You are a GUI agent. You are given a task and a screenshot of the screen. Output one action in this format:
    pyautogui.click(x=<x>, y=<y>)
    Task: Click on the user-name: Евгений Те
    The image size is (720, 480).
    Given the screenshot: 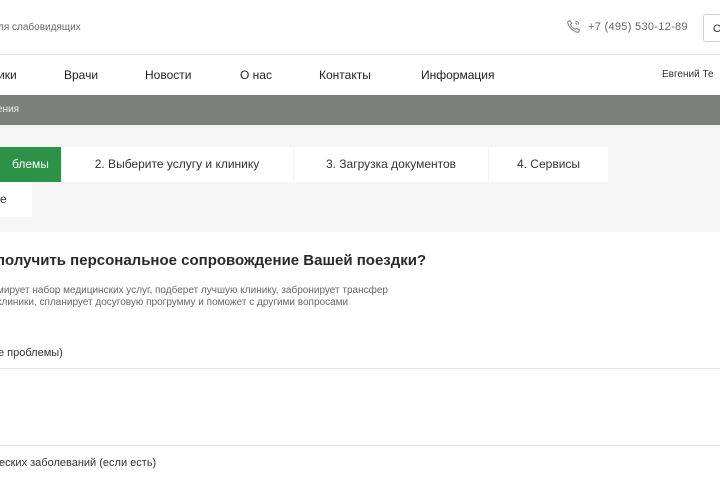 What is the action you would take?
    pyautogui.click(x=688, y=74)
    